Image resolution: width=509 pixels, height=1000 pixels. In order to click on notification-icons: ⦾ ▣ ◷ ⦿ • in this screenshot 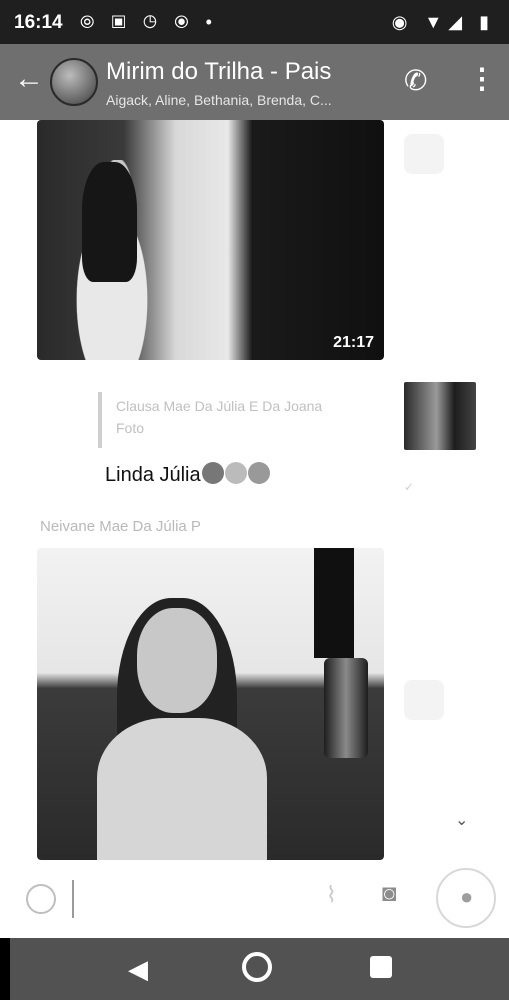, I will do `click(149, 22)`.